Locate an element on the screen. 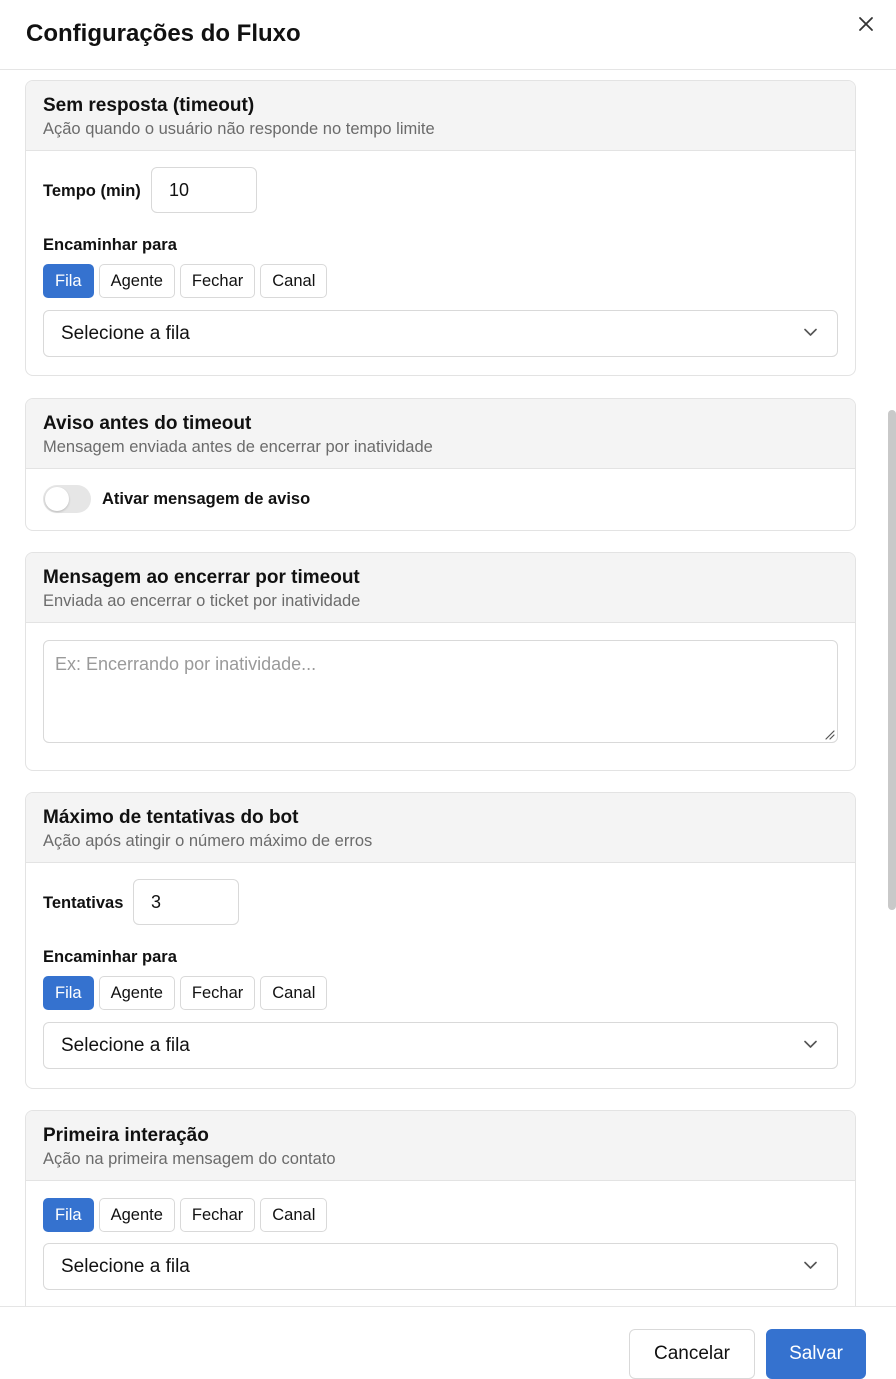 Image resolution: width=896 pixels, height=1379 pixels. scrollbar is located at coordinates (892, 660).